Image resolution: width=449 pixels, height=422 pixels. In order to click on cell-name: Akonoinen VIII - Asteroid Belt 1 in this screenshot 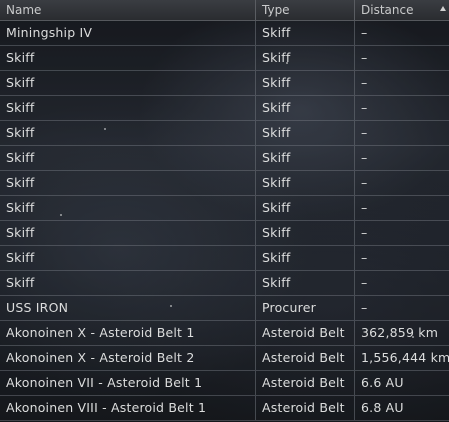, I will do `click(128, 408)`.